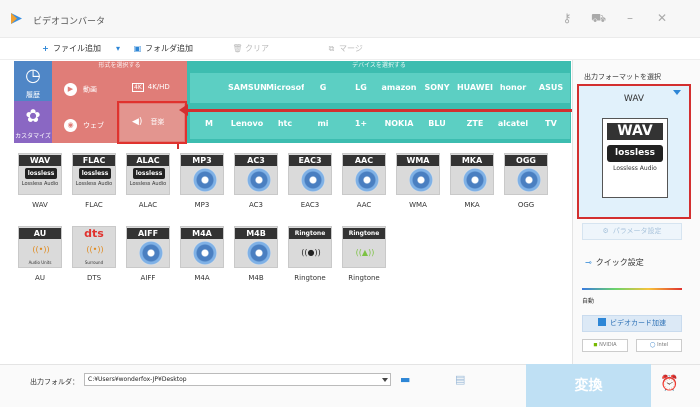 This screenshot has height=407, width=700. Describe the element at coordinates (70, 89) in the screenshot. I see `play-icon: ▶` at that location.